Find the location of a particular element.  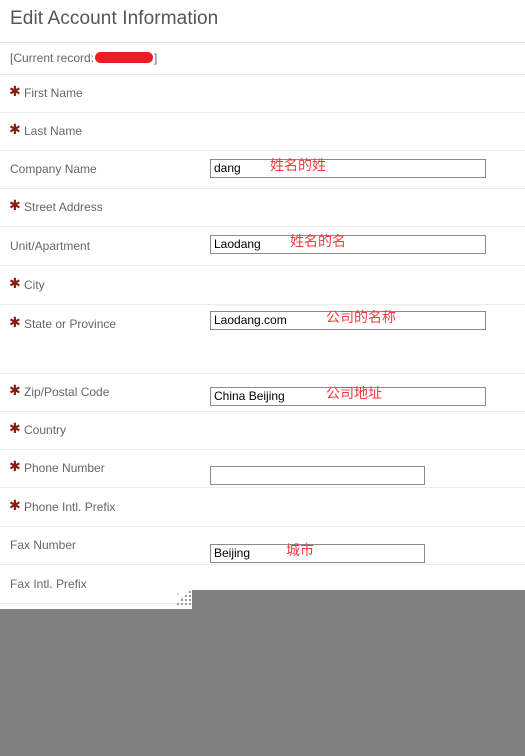

field-label-country: Country is located at coordinates (45, 430).